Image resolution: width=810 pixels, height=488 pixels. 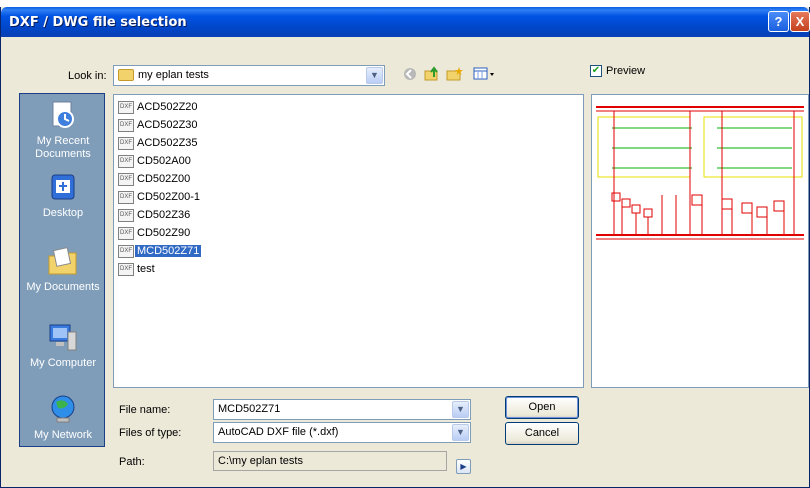 What do you see at coordinates (542, 433) in the screenshot?
I see `cancel-button: Cancel` at bounding box center [542, 433].